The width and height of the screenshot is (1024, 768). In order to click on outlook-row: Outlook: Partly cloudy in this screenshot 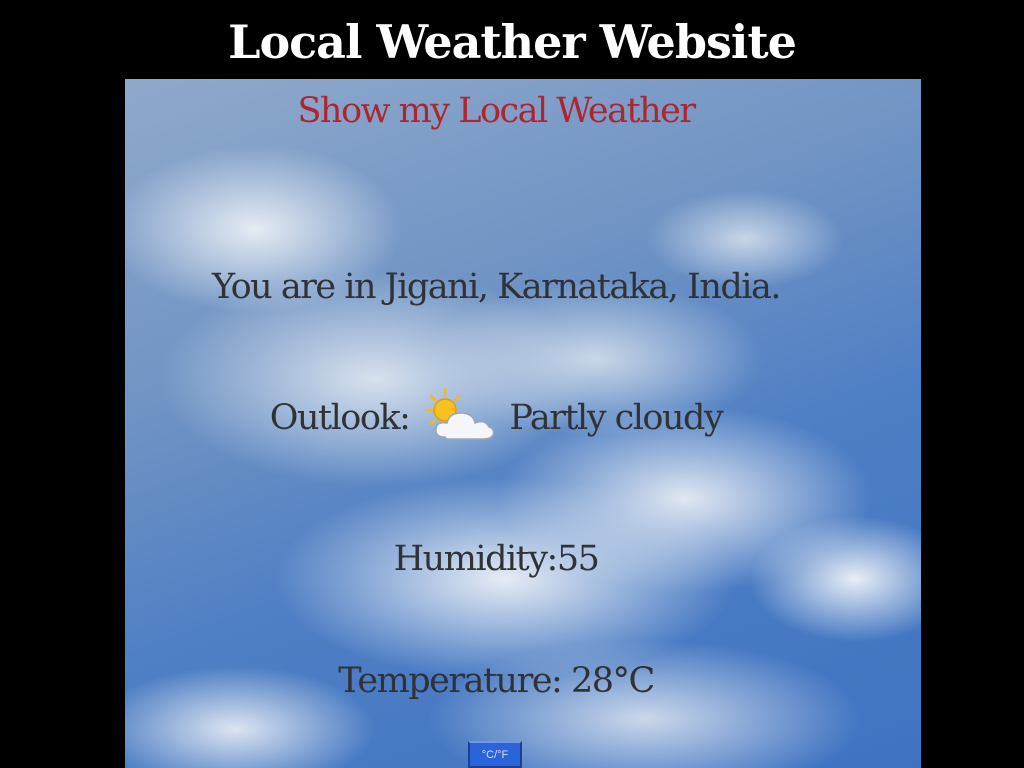, I will do `click(496, 415)`.